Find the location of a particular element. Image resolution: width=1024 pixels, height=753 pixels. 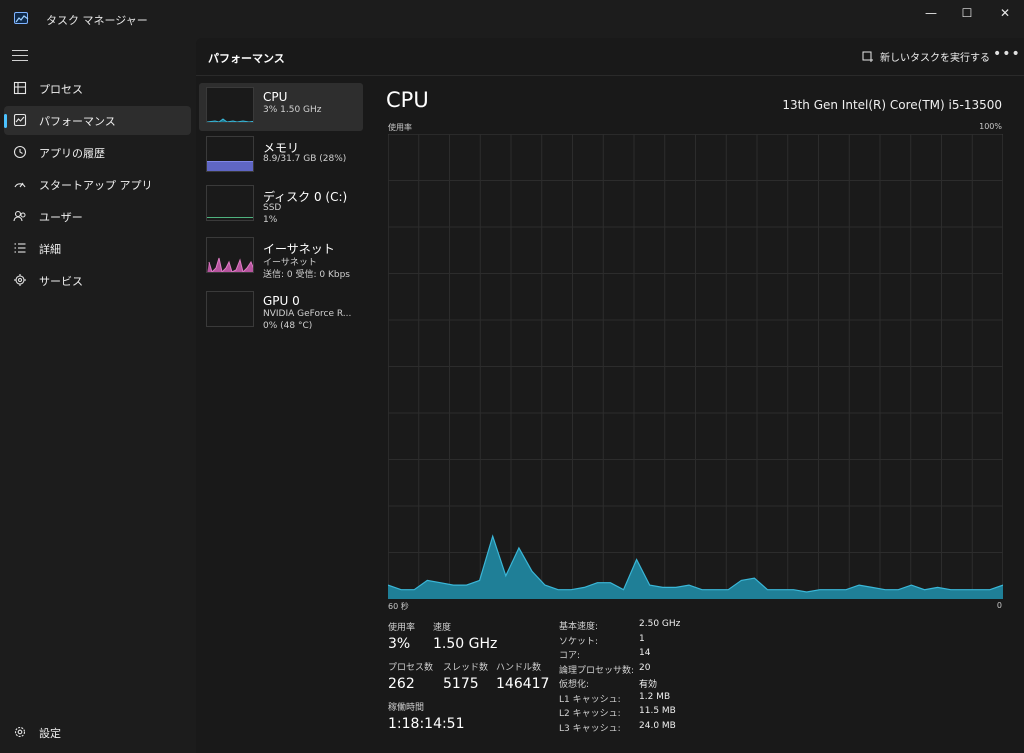

usage-stat-value: 3% is located at coordinates (399, 644).